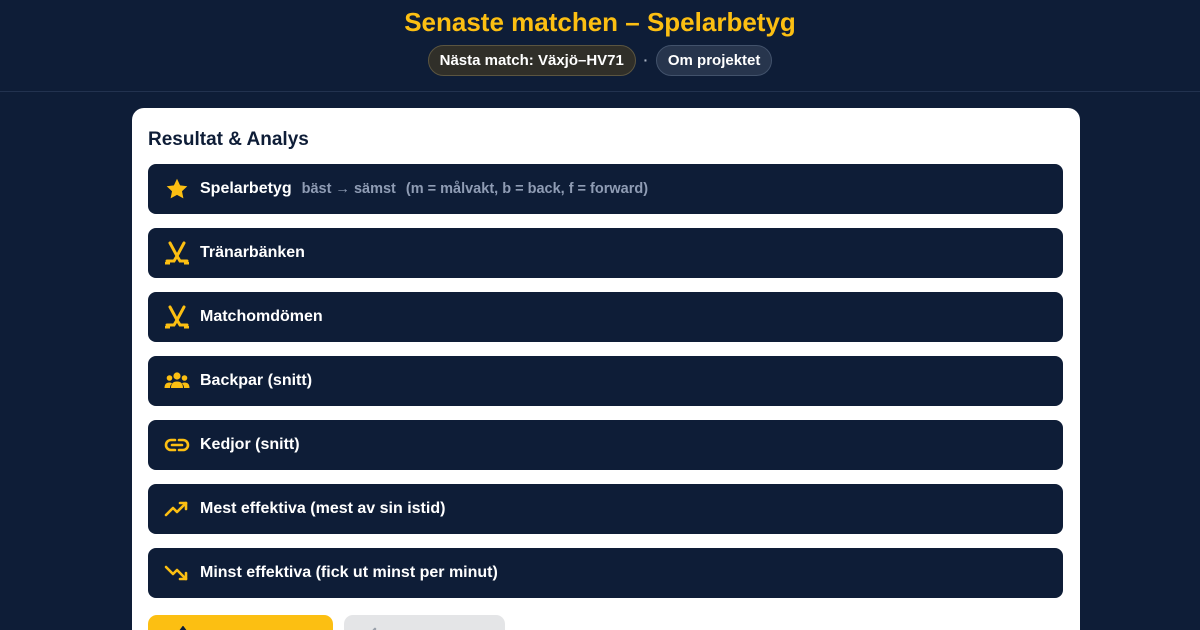 The width and height of the screenshot is (1200, 630). What do you see at coordinates (714, 60) in the screenshot?
I see `about-project-button: Om projektet` at bounding box center [714, 60].